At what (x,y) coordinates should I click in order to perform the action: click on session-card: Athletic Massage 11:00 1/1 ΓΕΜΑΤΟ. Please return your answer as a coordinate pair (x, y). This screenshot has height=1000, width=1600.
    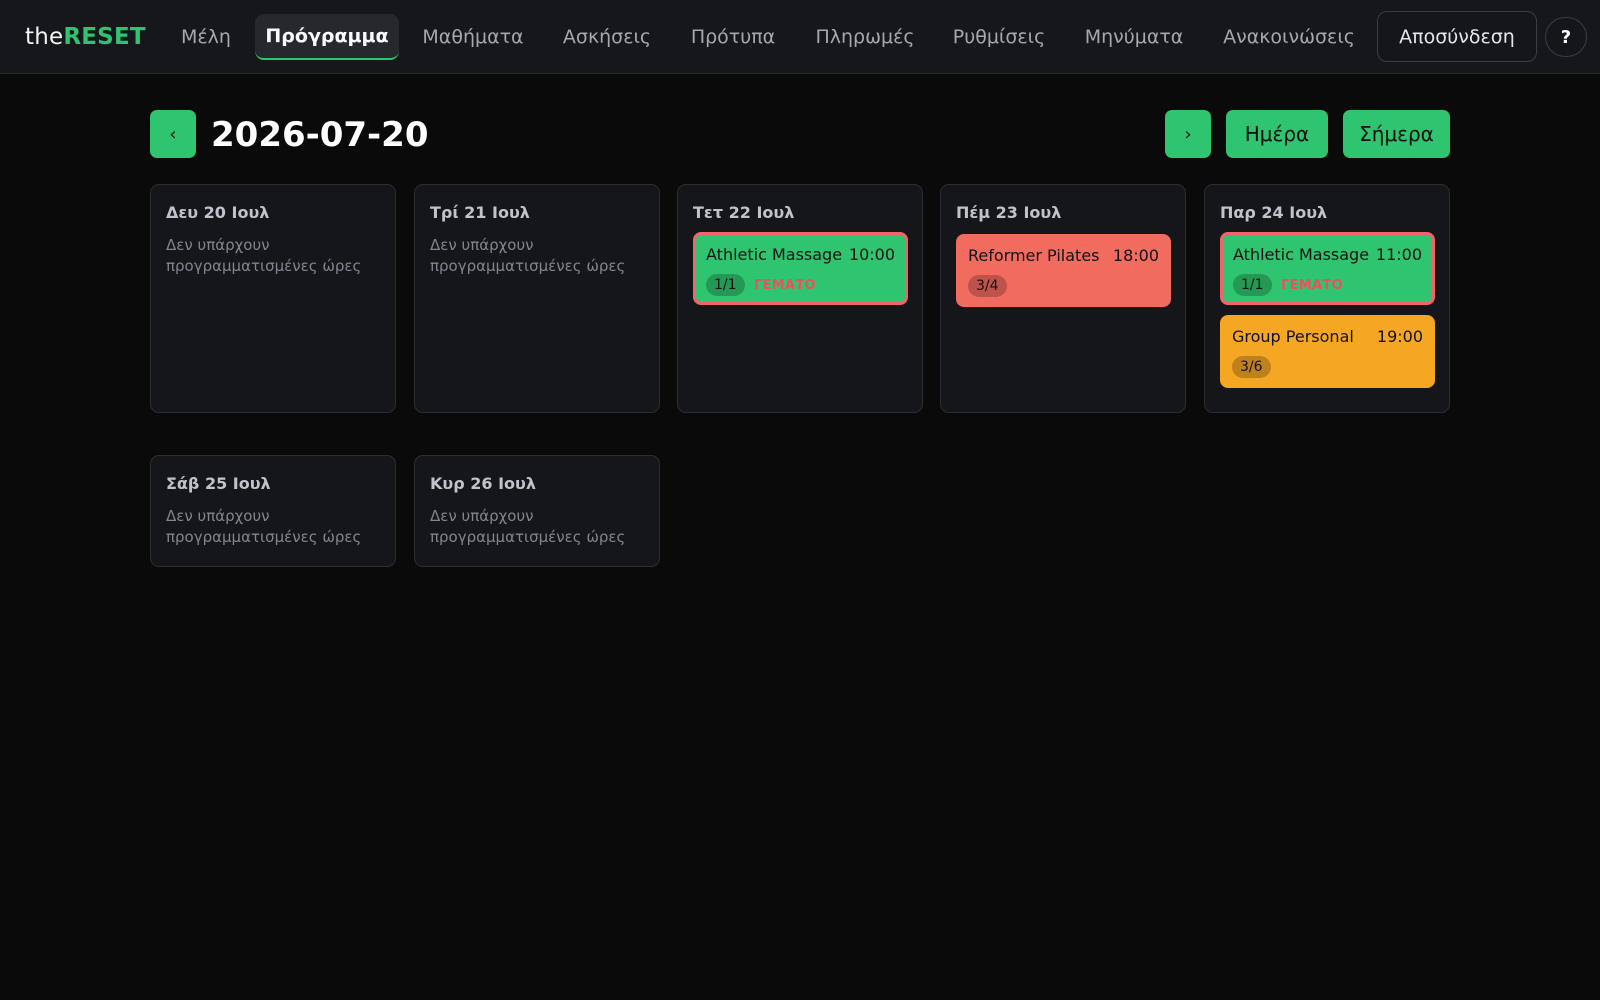
    Looking at the image, I should click on (1327, 268).